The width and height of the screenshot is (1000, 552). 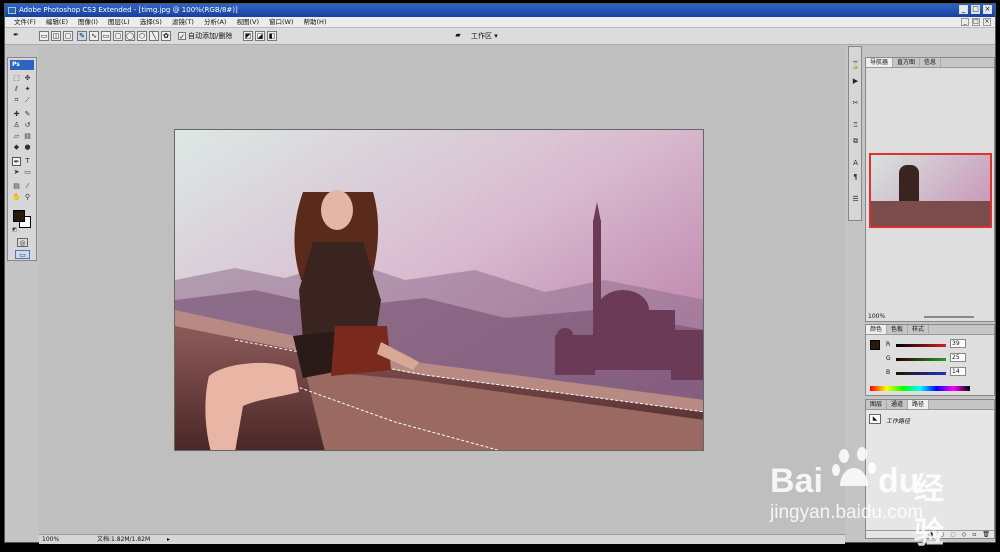 What do you see at coordinates (272, 36) in the screenshot?
I see `path-intersect-icon: ◧` at bounding box center [272, 36].